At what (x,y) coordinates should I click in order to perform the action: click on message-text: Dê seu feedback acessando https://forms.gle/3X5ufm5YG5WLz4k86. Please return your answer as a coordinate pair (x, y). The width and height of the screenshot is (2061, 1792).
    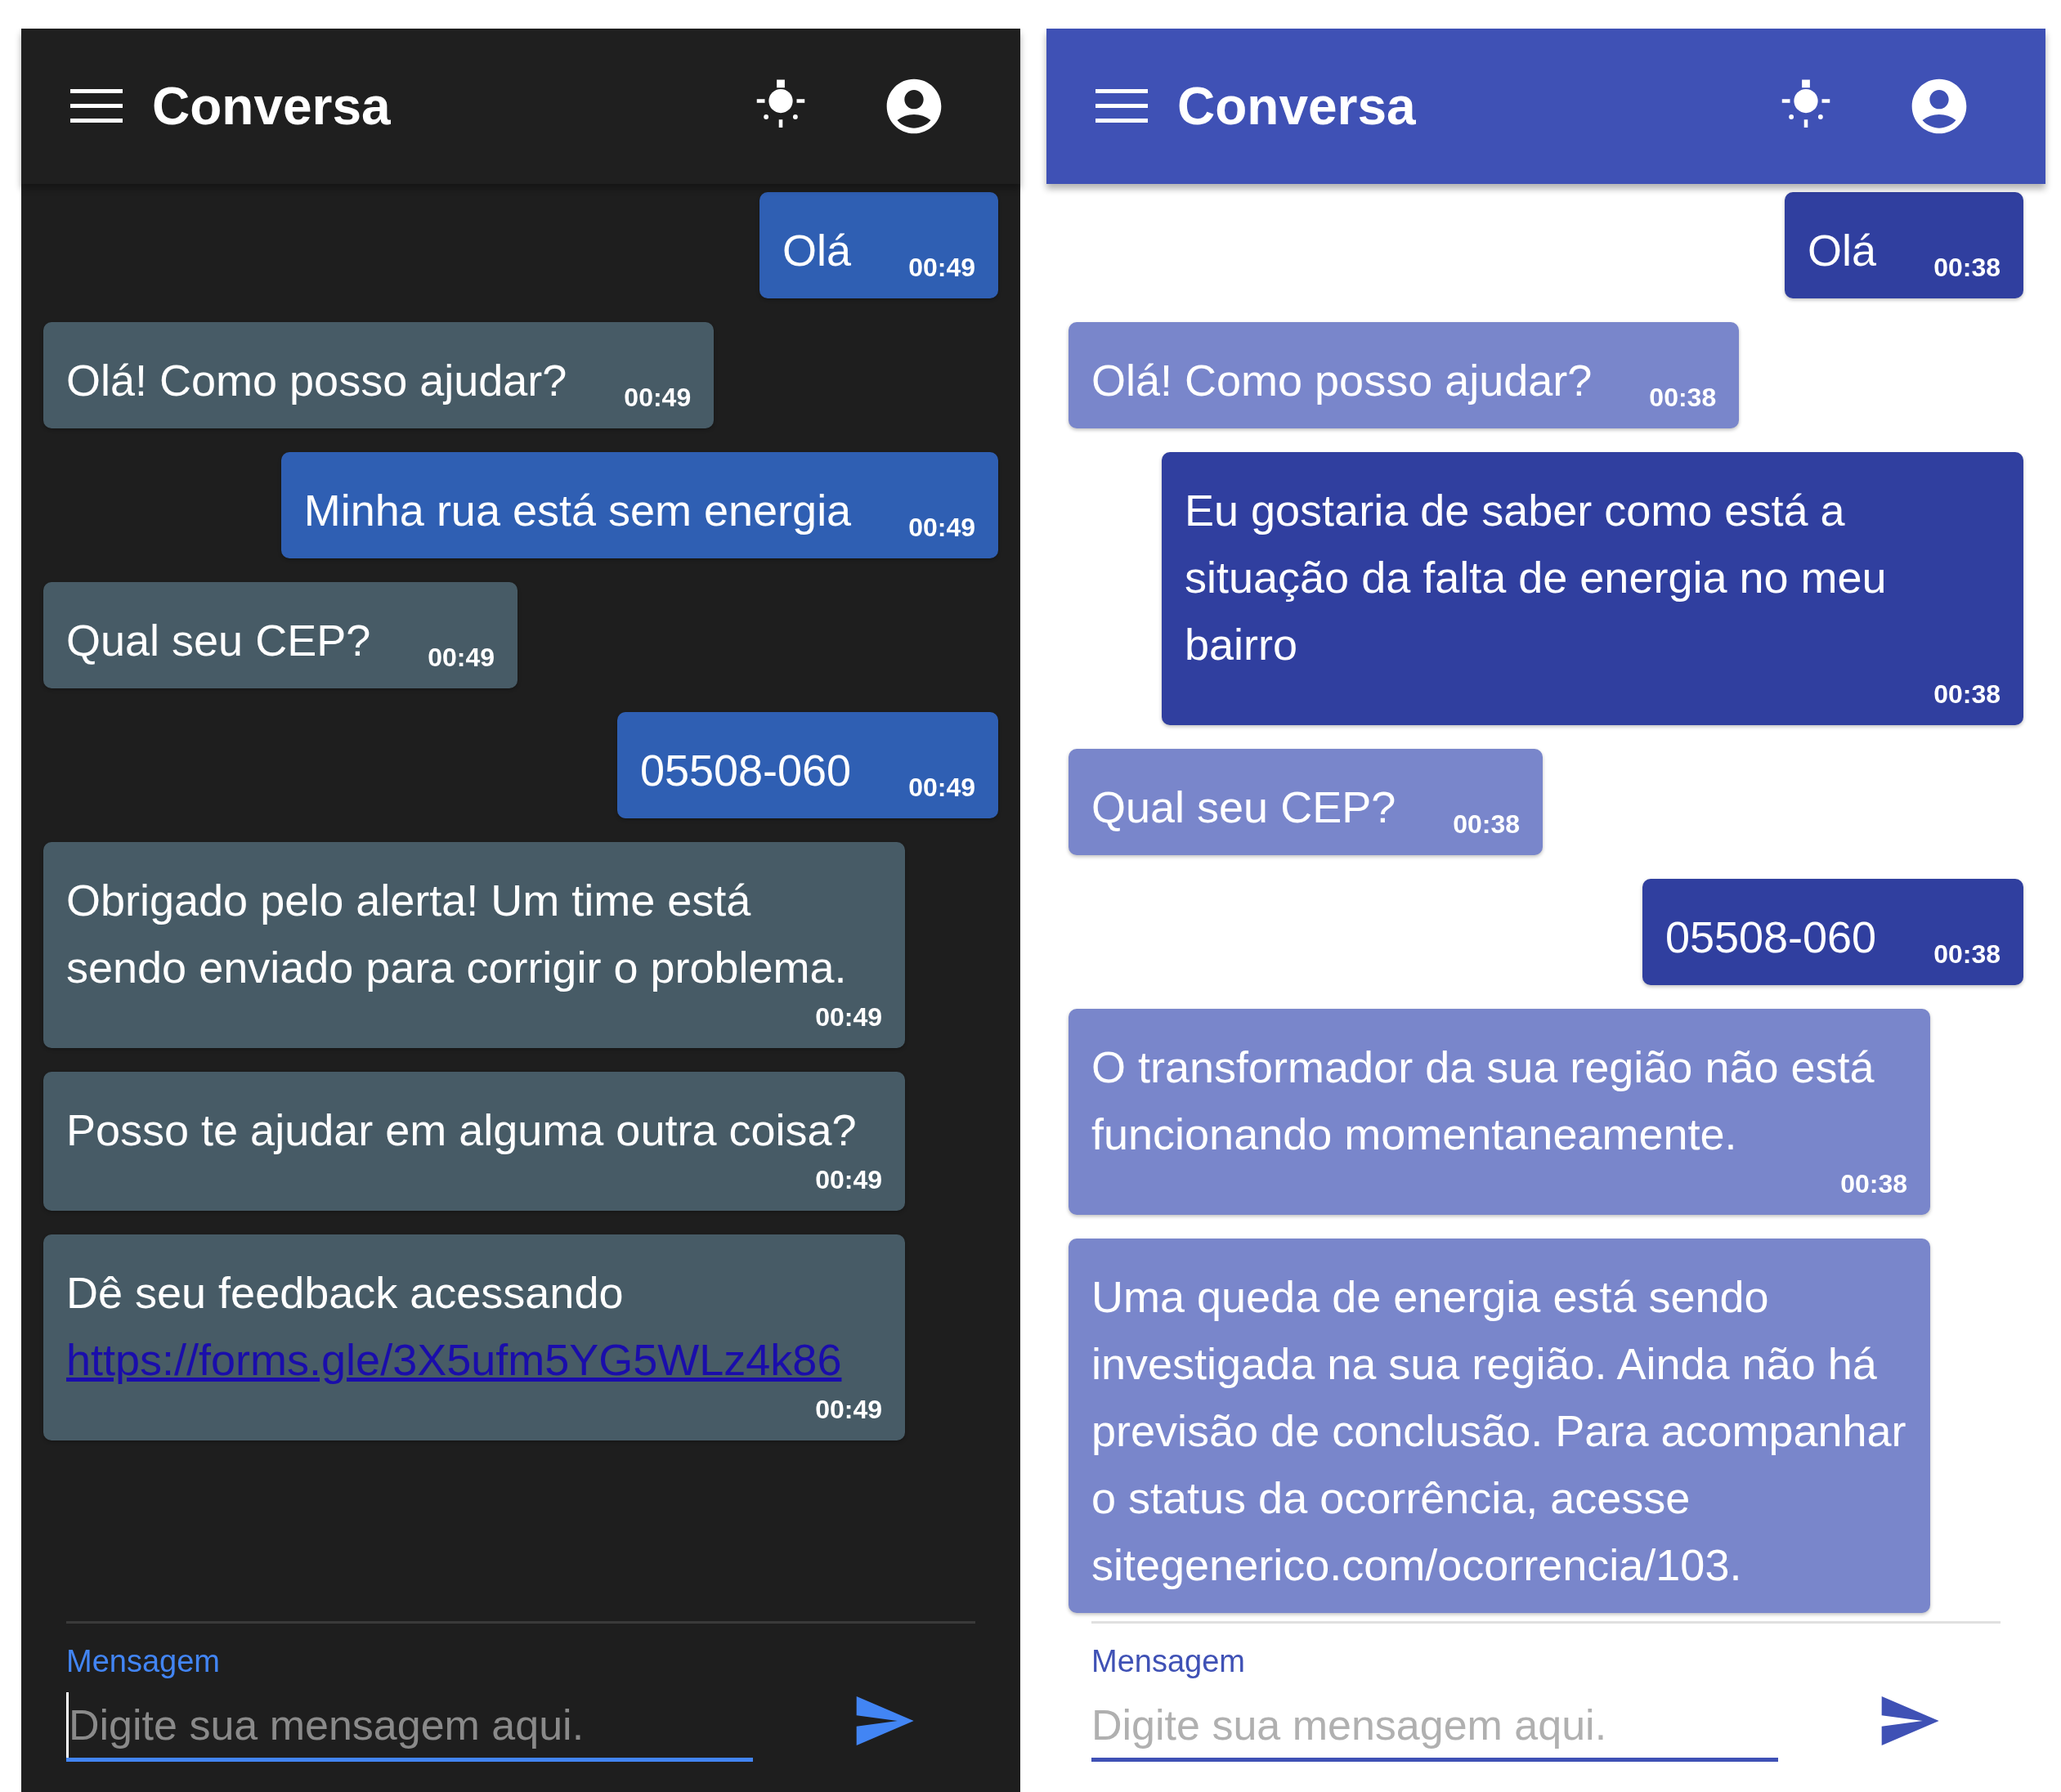
    Looking at the image, I should click on (454, 1327).